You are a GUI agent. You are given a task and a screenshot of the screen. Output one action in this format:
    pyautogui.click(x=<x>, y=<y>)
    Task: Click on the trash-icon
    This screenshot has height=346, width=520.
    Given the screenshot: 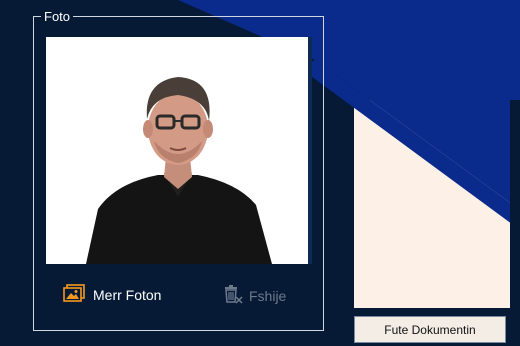 What is the action you would take?
    pyautogui.click(x=233, y=295)
    